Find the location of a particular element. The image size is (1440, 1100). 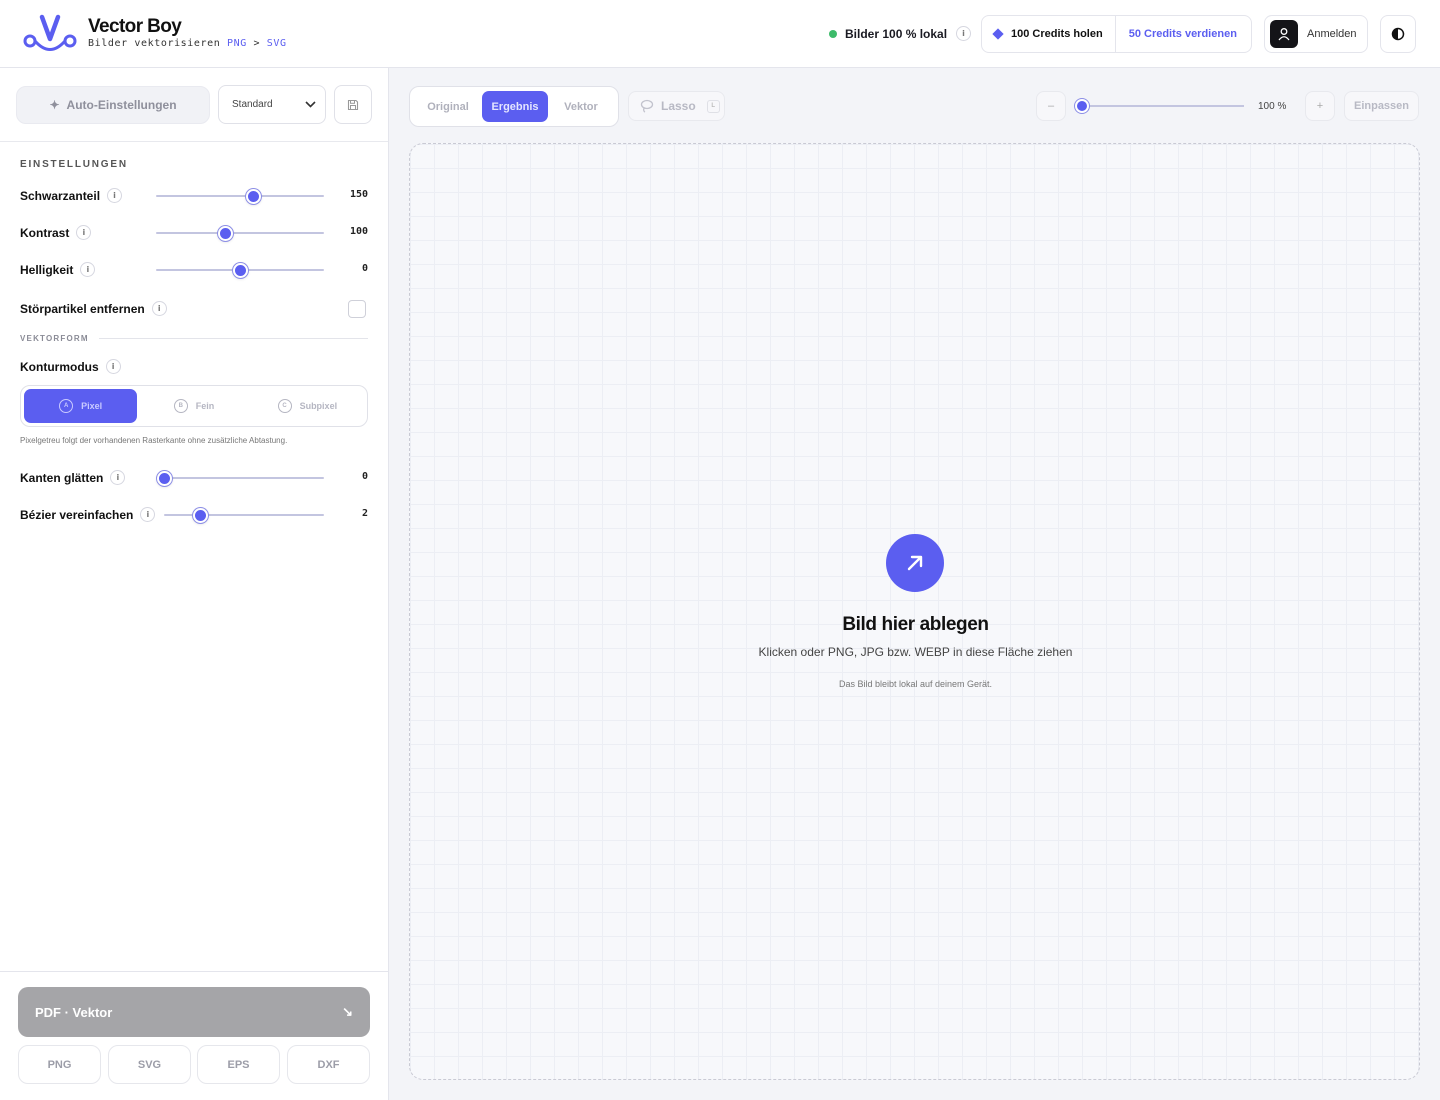

export-panel: PDF · Vektor ↘ PNG SVG EPS DXF is located at coordinates (194, 1035).